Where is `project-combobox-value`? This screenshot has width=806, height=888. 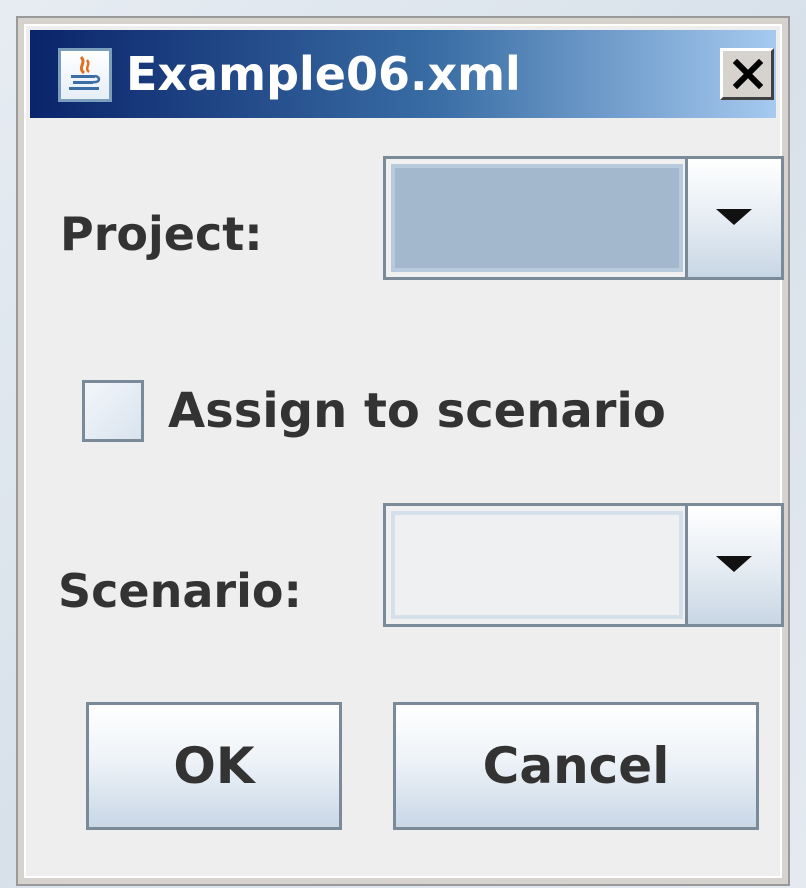
project-combobox-value is located at coordinates (537, 218).